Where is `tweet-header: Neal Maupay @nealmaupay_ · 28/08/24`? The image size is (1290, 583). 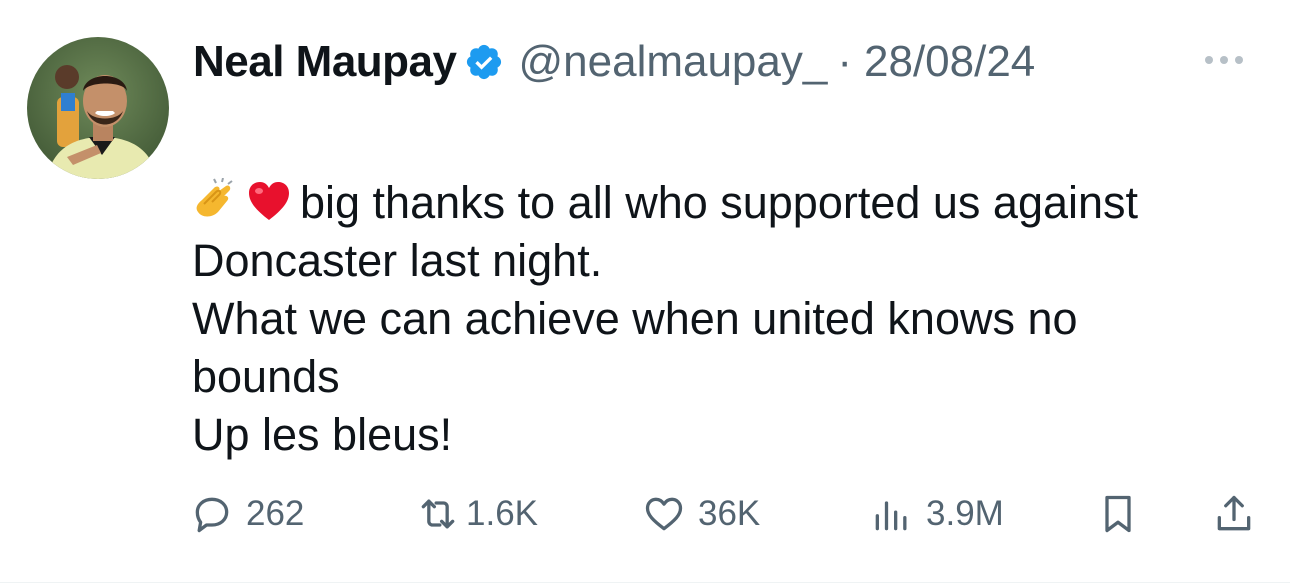
tweet-header: Neal Maupay @nealmaupay_ · 28/08/24 is located at coordinates (614, 62).